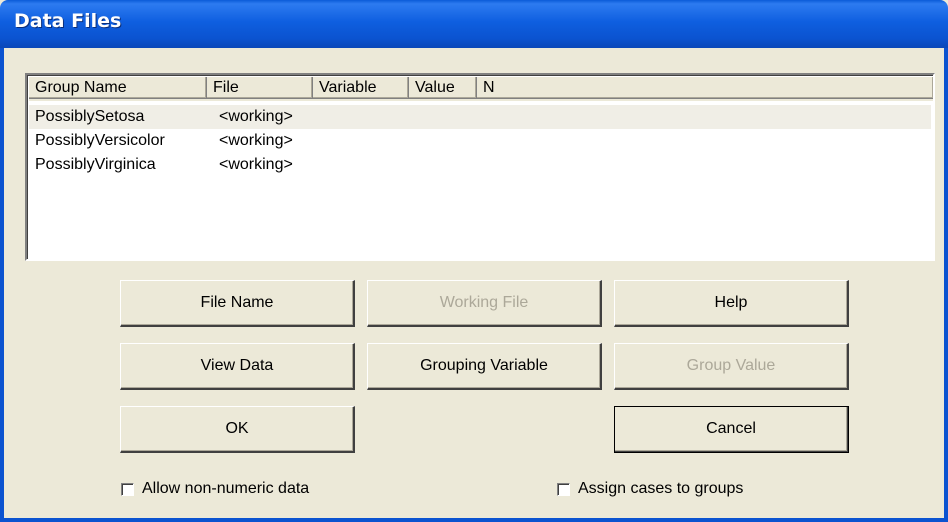 The width and height of the screenshot is (948, 522). What do you see at coordinates (731, 429) in the screenshot?
I see `cancel-button: Cancel` at bounding box center [731, 429].